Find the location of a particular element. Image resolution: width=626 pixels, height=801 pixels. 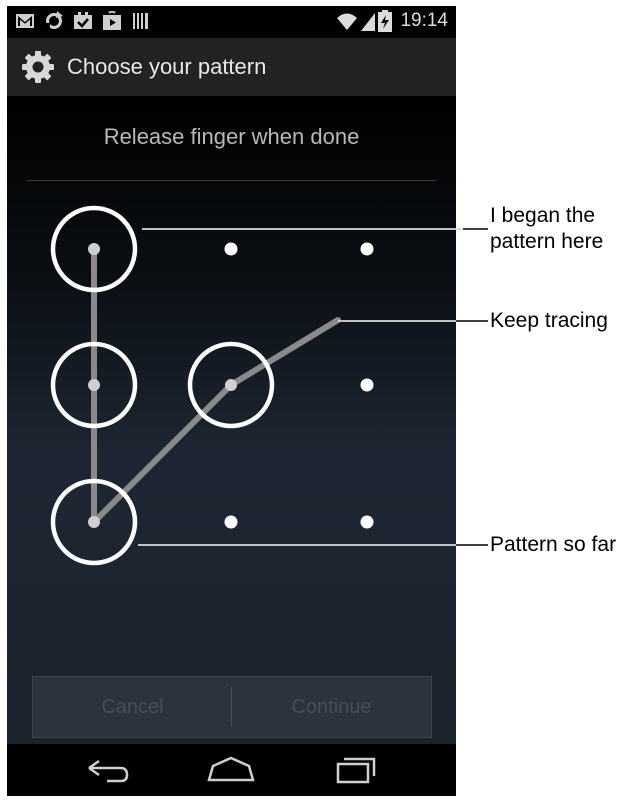

callout-began-line2: pattern here is located at coordinates (547, 241).